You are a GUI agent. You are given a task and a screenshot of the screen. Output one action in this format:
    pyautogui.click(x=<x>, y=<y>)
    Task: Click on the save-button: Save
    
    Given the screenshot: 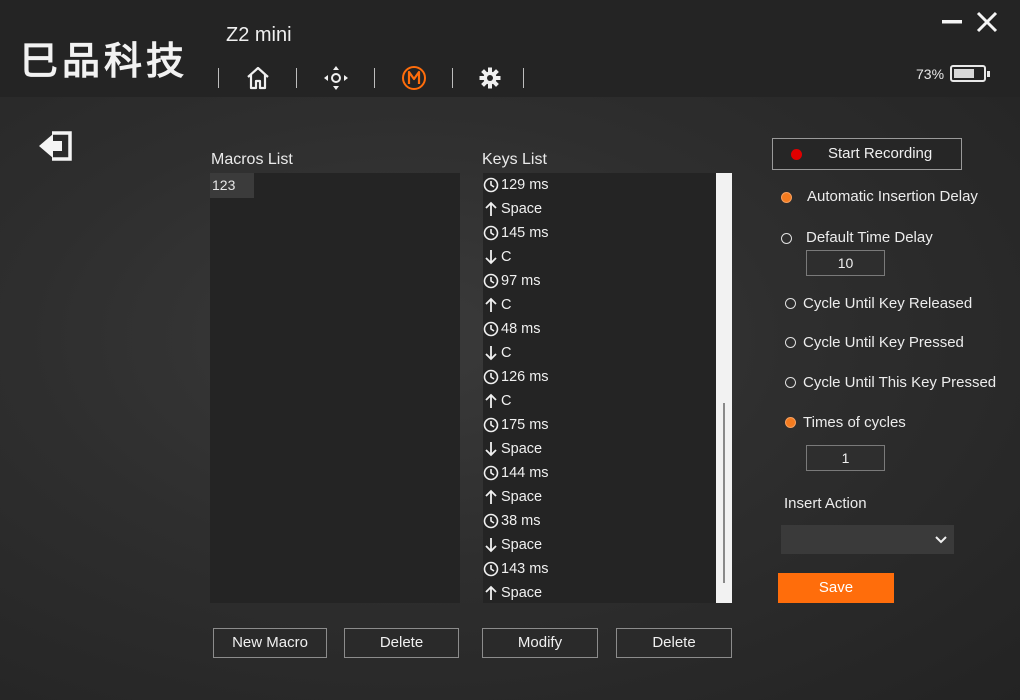 What is the action you would take?
    pyautogui.click(x=836, y=588)
    